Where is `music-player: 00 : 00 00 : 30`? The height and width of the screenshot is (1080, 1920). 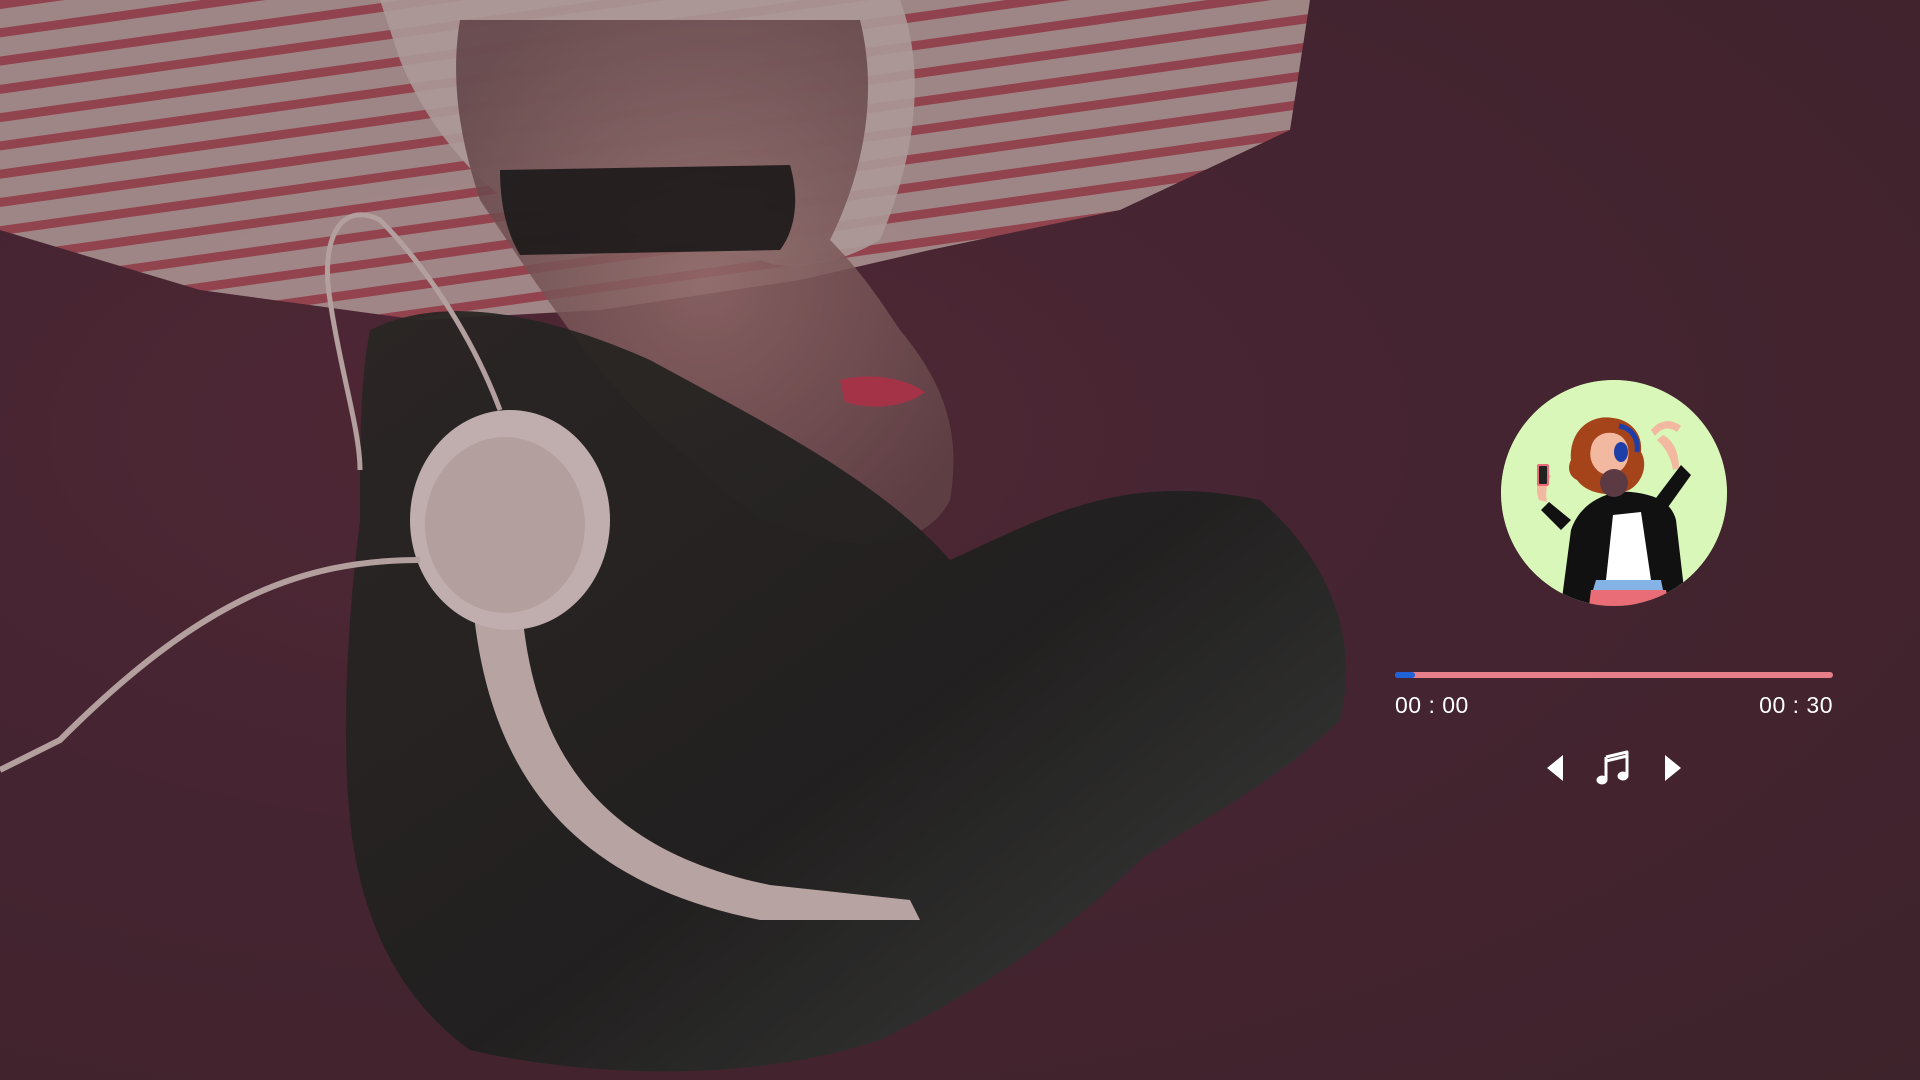 music-player: 00 : 00 00 : 30 is located at coordinates (1614, 590).